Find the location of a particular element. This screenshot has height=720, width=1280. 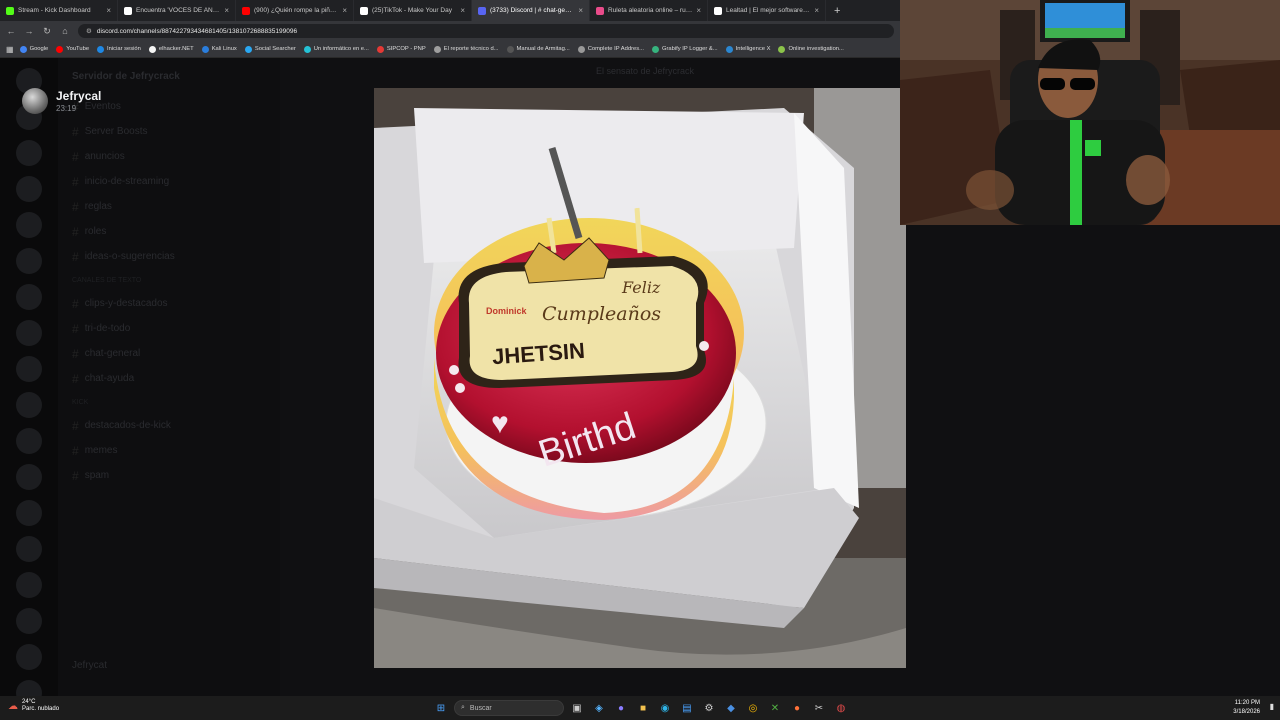

weather-icon: ☁ is located at coordinates (13, 706).